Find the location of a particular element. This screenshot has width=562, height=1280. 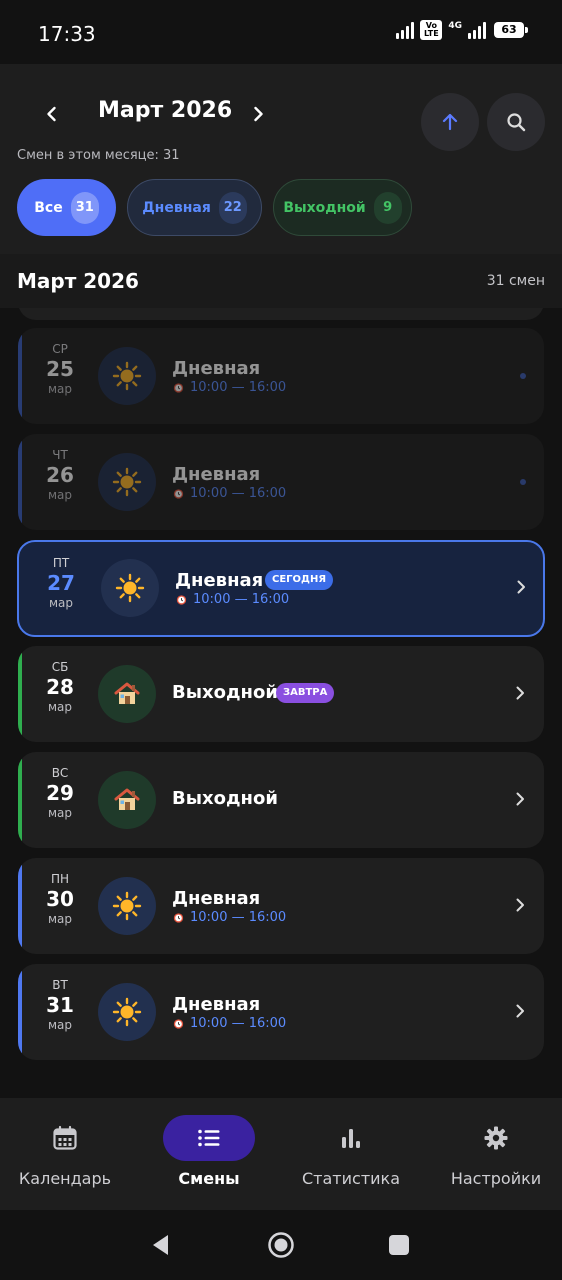

day-number: 25 is located at coordinates (60, 369).